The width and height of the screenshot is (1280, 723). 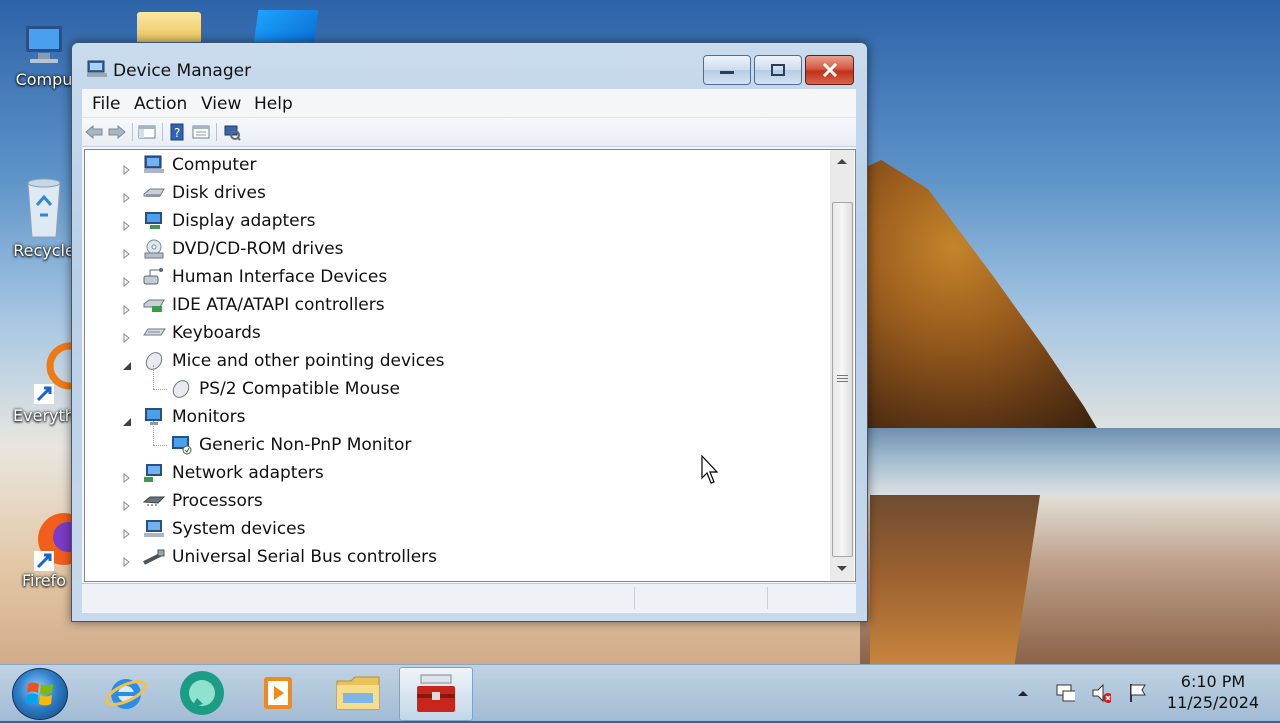 I want to click on vertical-scrollbar, so click(x=842, y=365).